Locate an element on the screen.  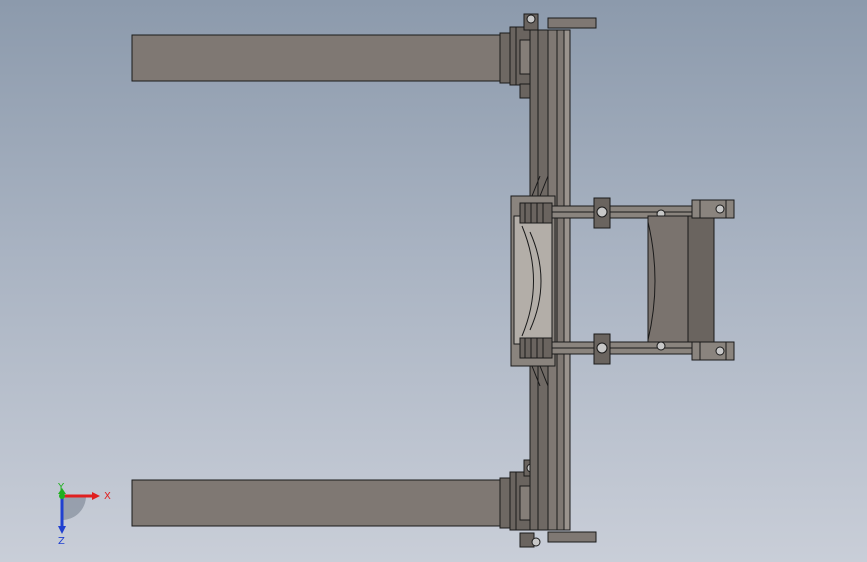
coordinate-triad: X Y Z is located at coordinates (84, 514).